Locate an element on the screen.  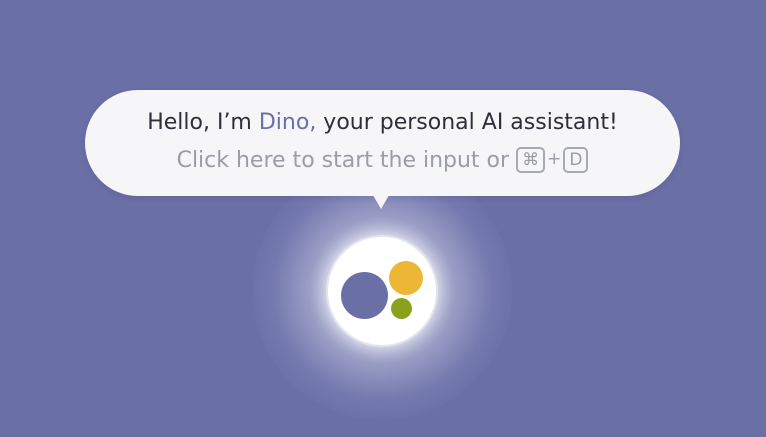
bubble-tail is located at coordinates (381, 199).